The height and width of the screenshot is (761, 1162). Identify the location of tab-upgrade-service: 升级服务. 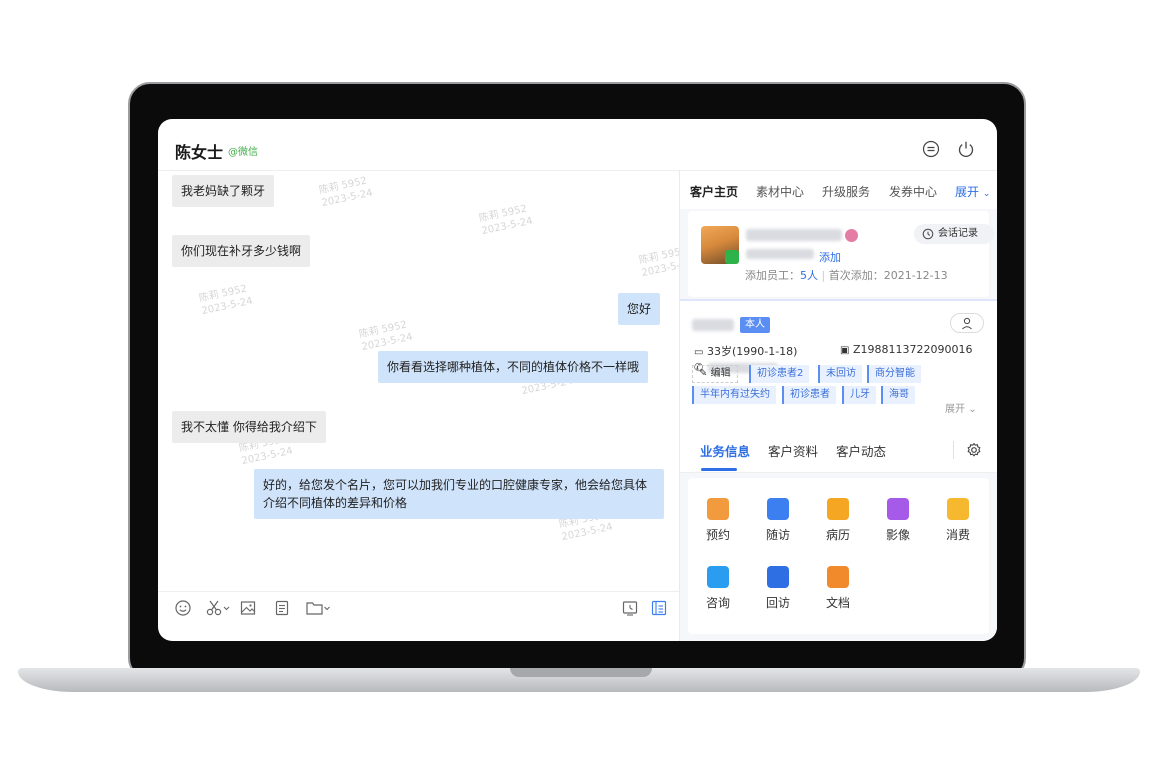
(846, 191).